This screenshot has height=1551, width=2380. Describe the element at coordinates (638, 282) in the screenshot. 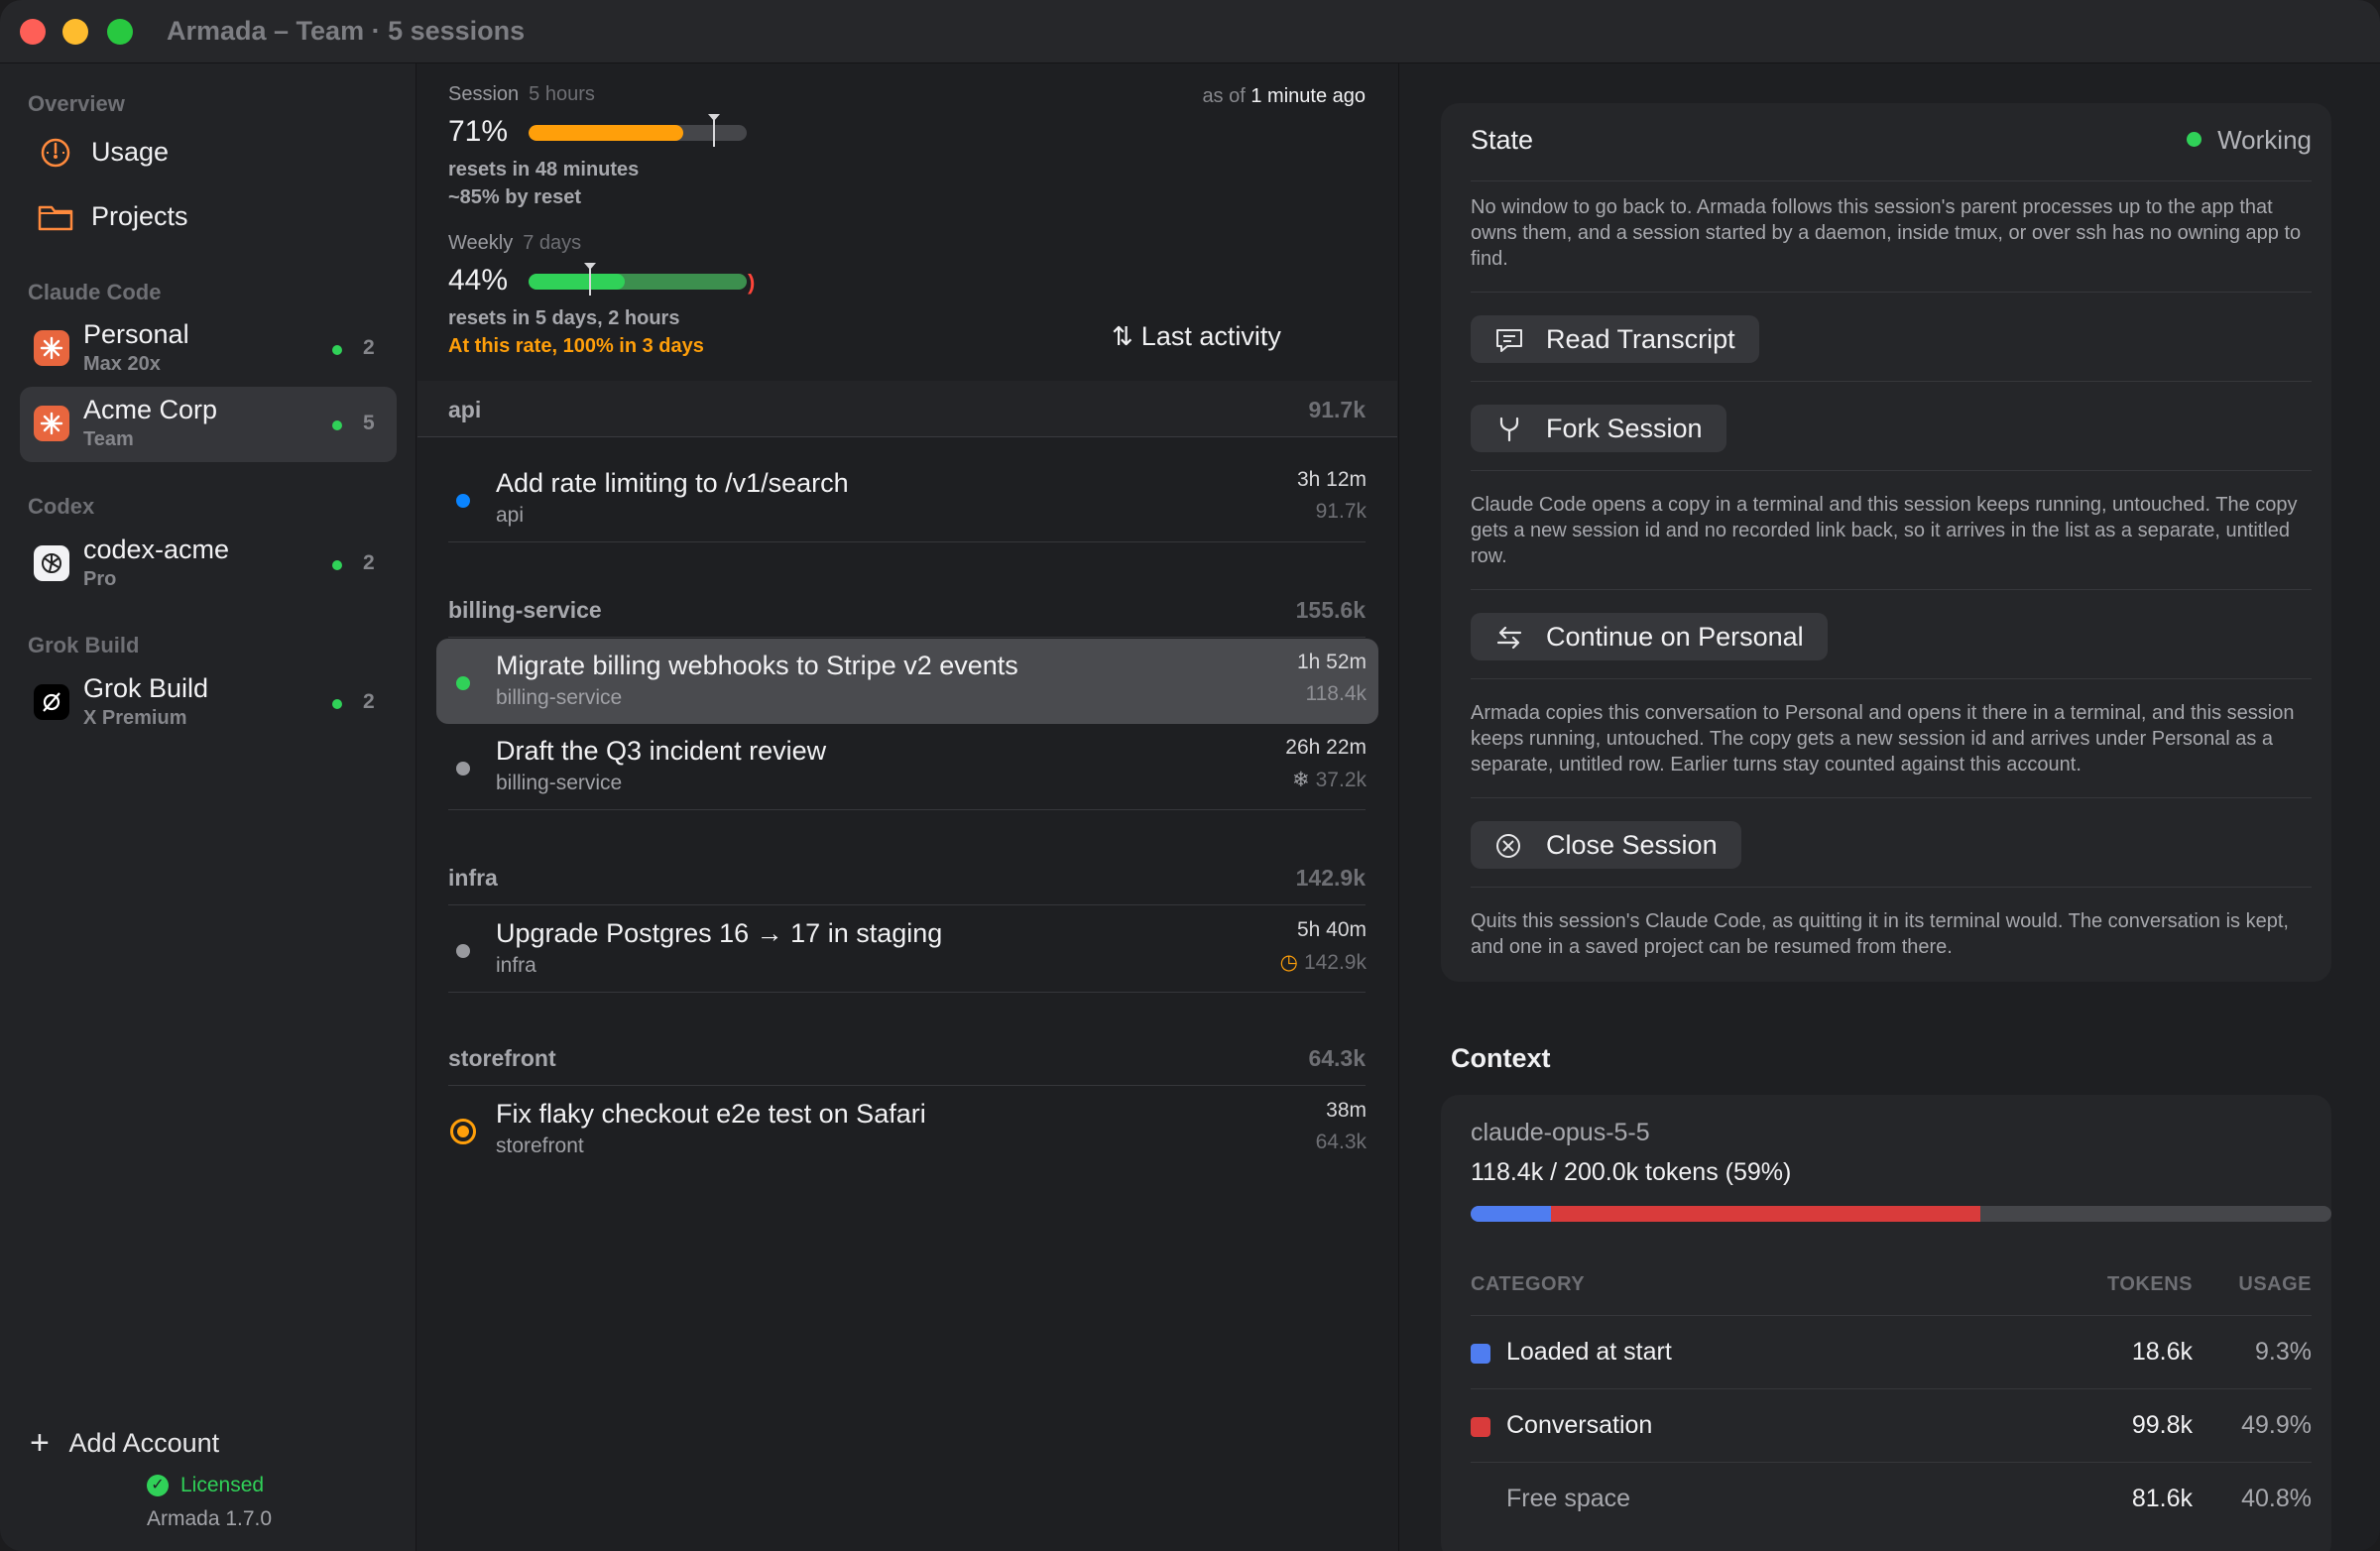

I see `weekly-usage-bar` at that location.